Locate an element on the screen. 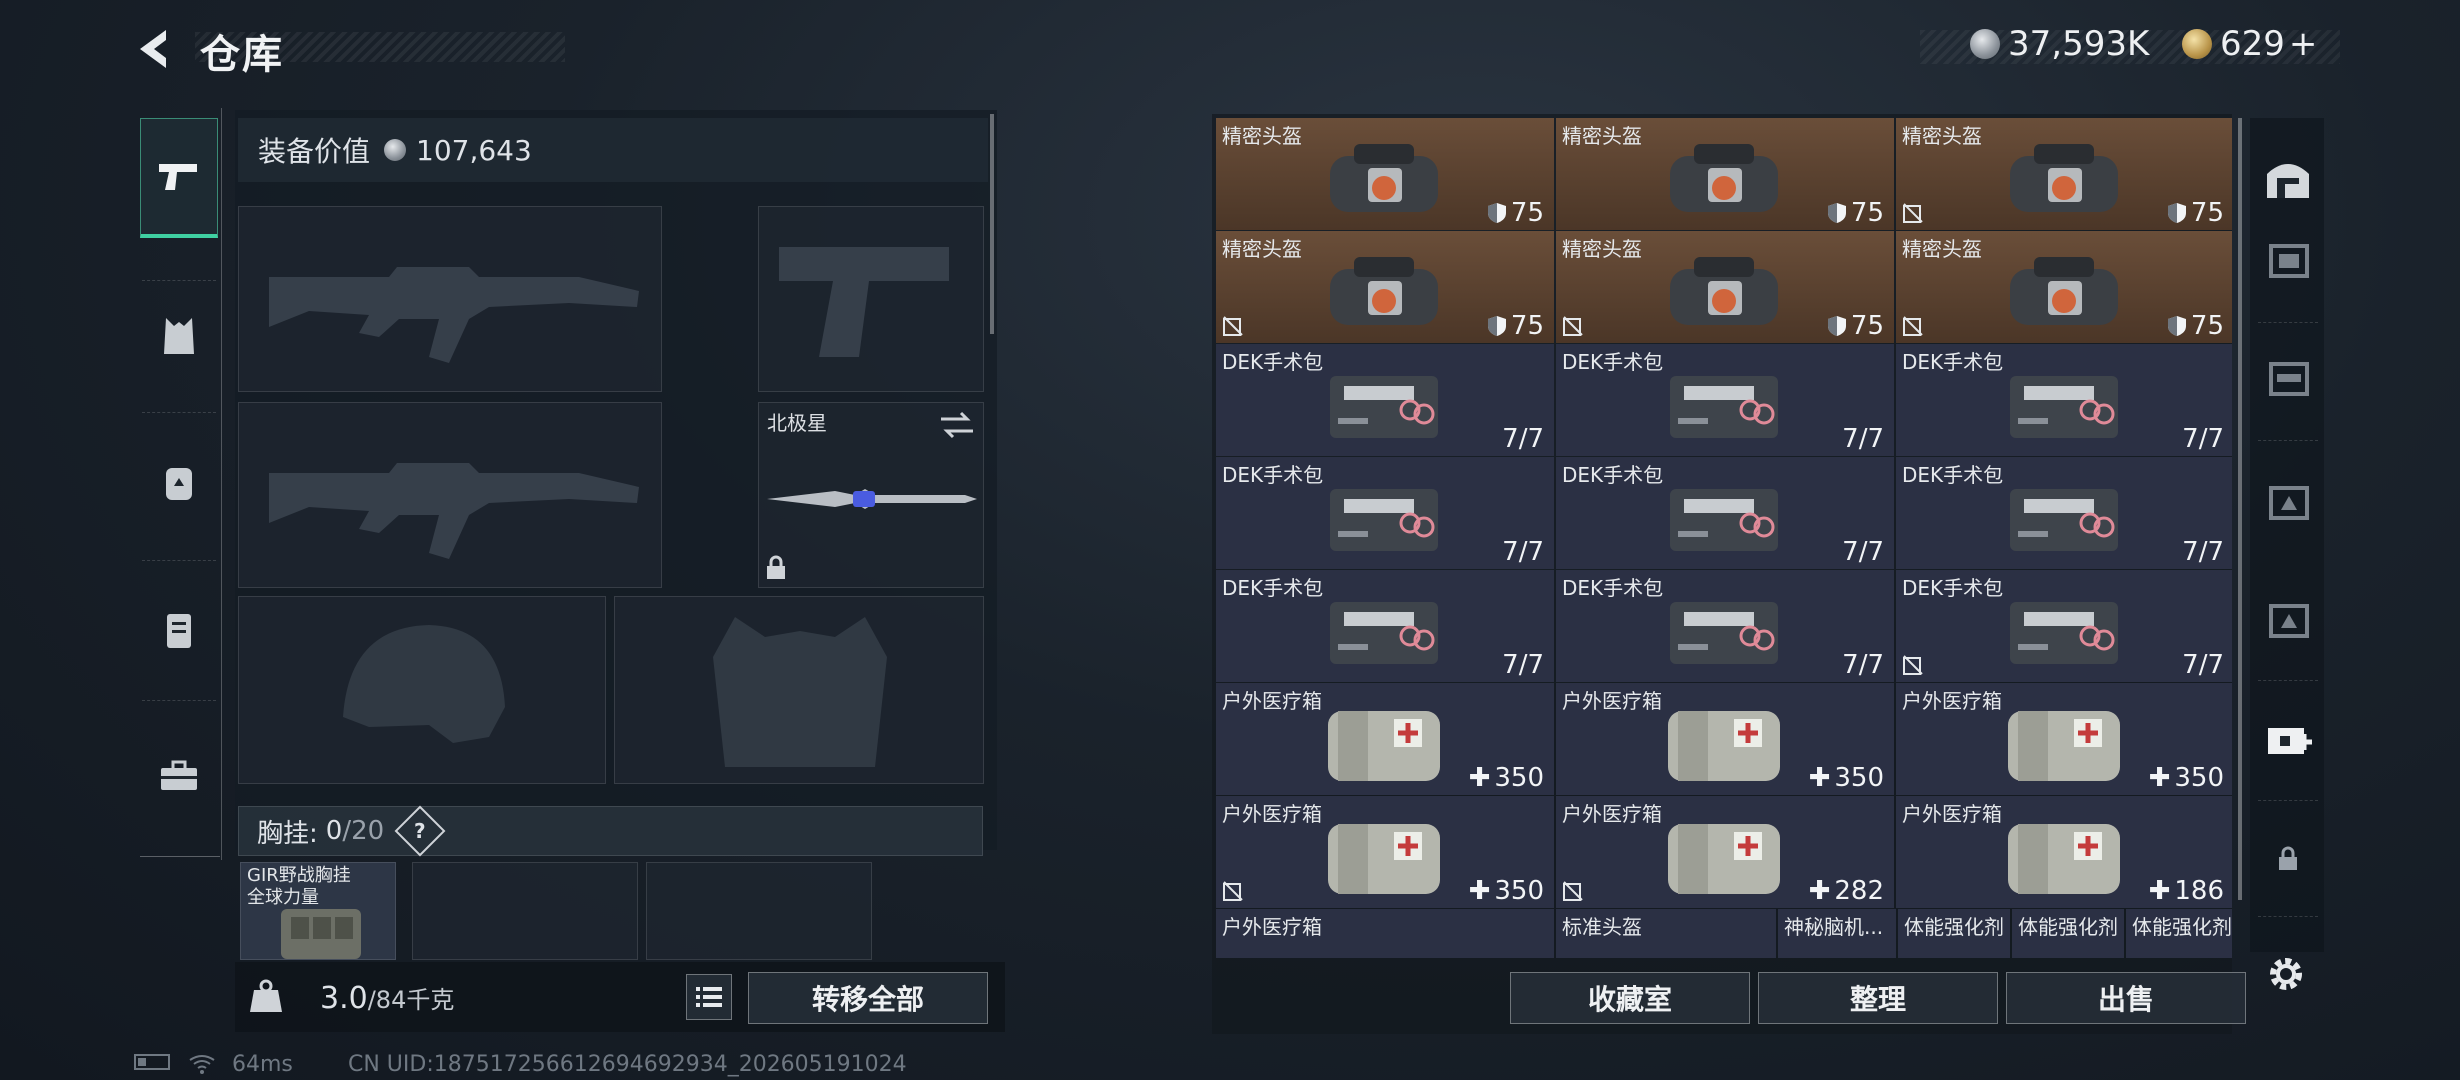  sort-button: 整理 is located at coordinates (1878, 998).